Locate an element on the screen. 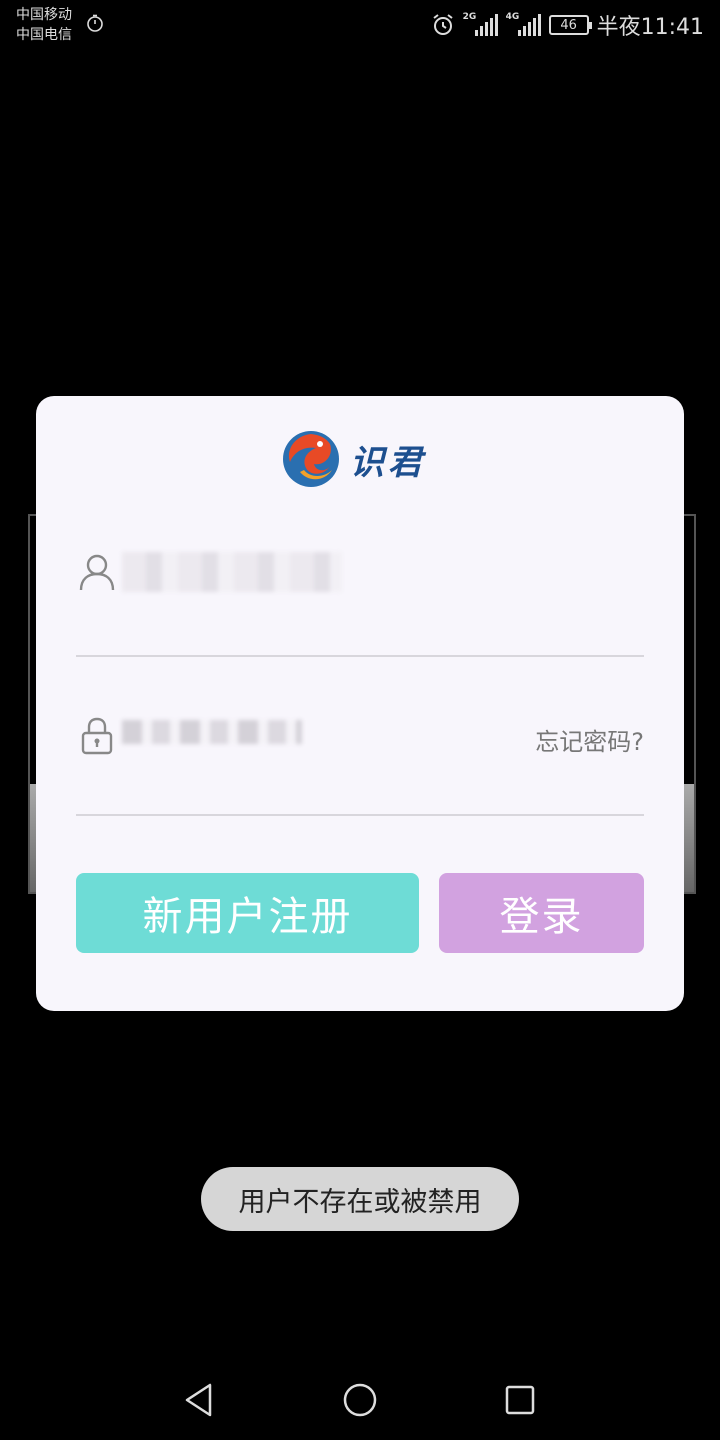 Image resolution: width=720 pixels, height=1440 pixels. status-icons: 2G 4G 46 半夜11:41 is located at coordinates (567, 25).